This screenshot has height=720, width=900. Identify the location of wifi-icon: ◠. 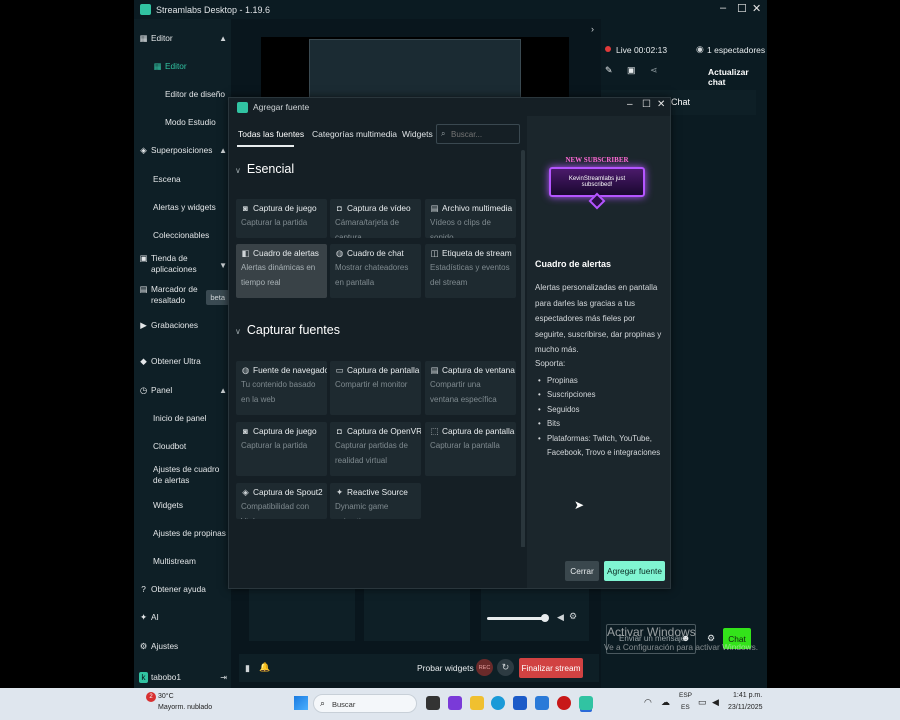
(648, 702).